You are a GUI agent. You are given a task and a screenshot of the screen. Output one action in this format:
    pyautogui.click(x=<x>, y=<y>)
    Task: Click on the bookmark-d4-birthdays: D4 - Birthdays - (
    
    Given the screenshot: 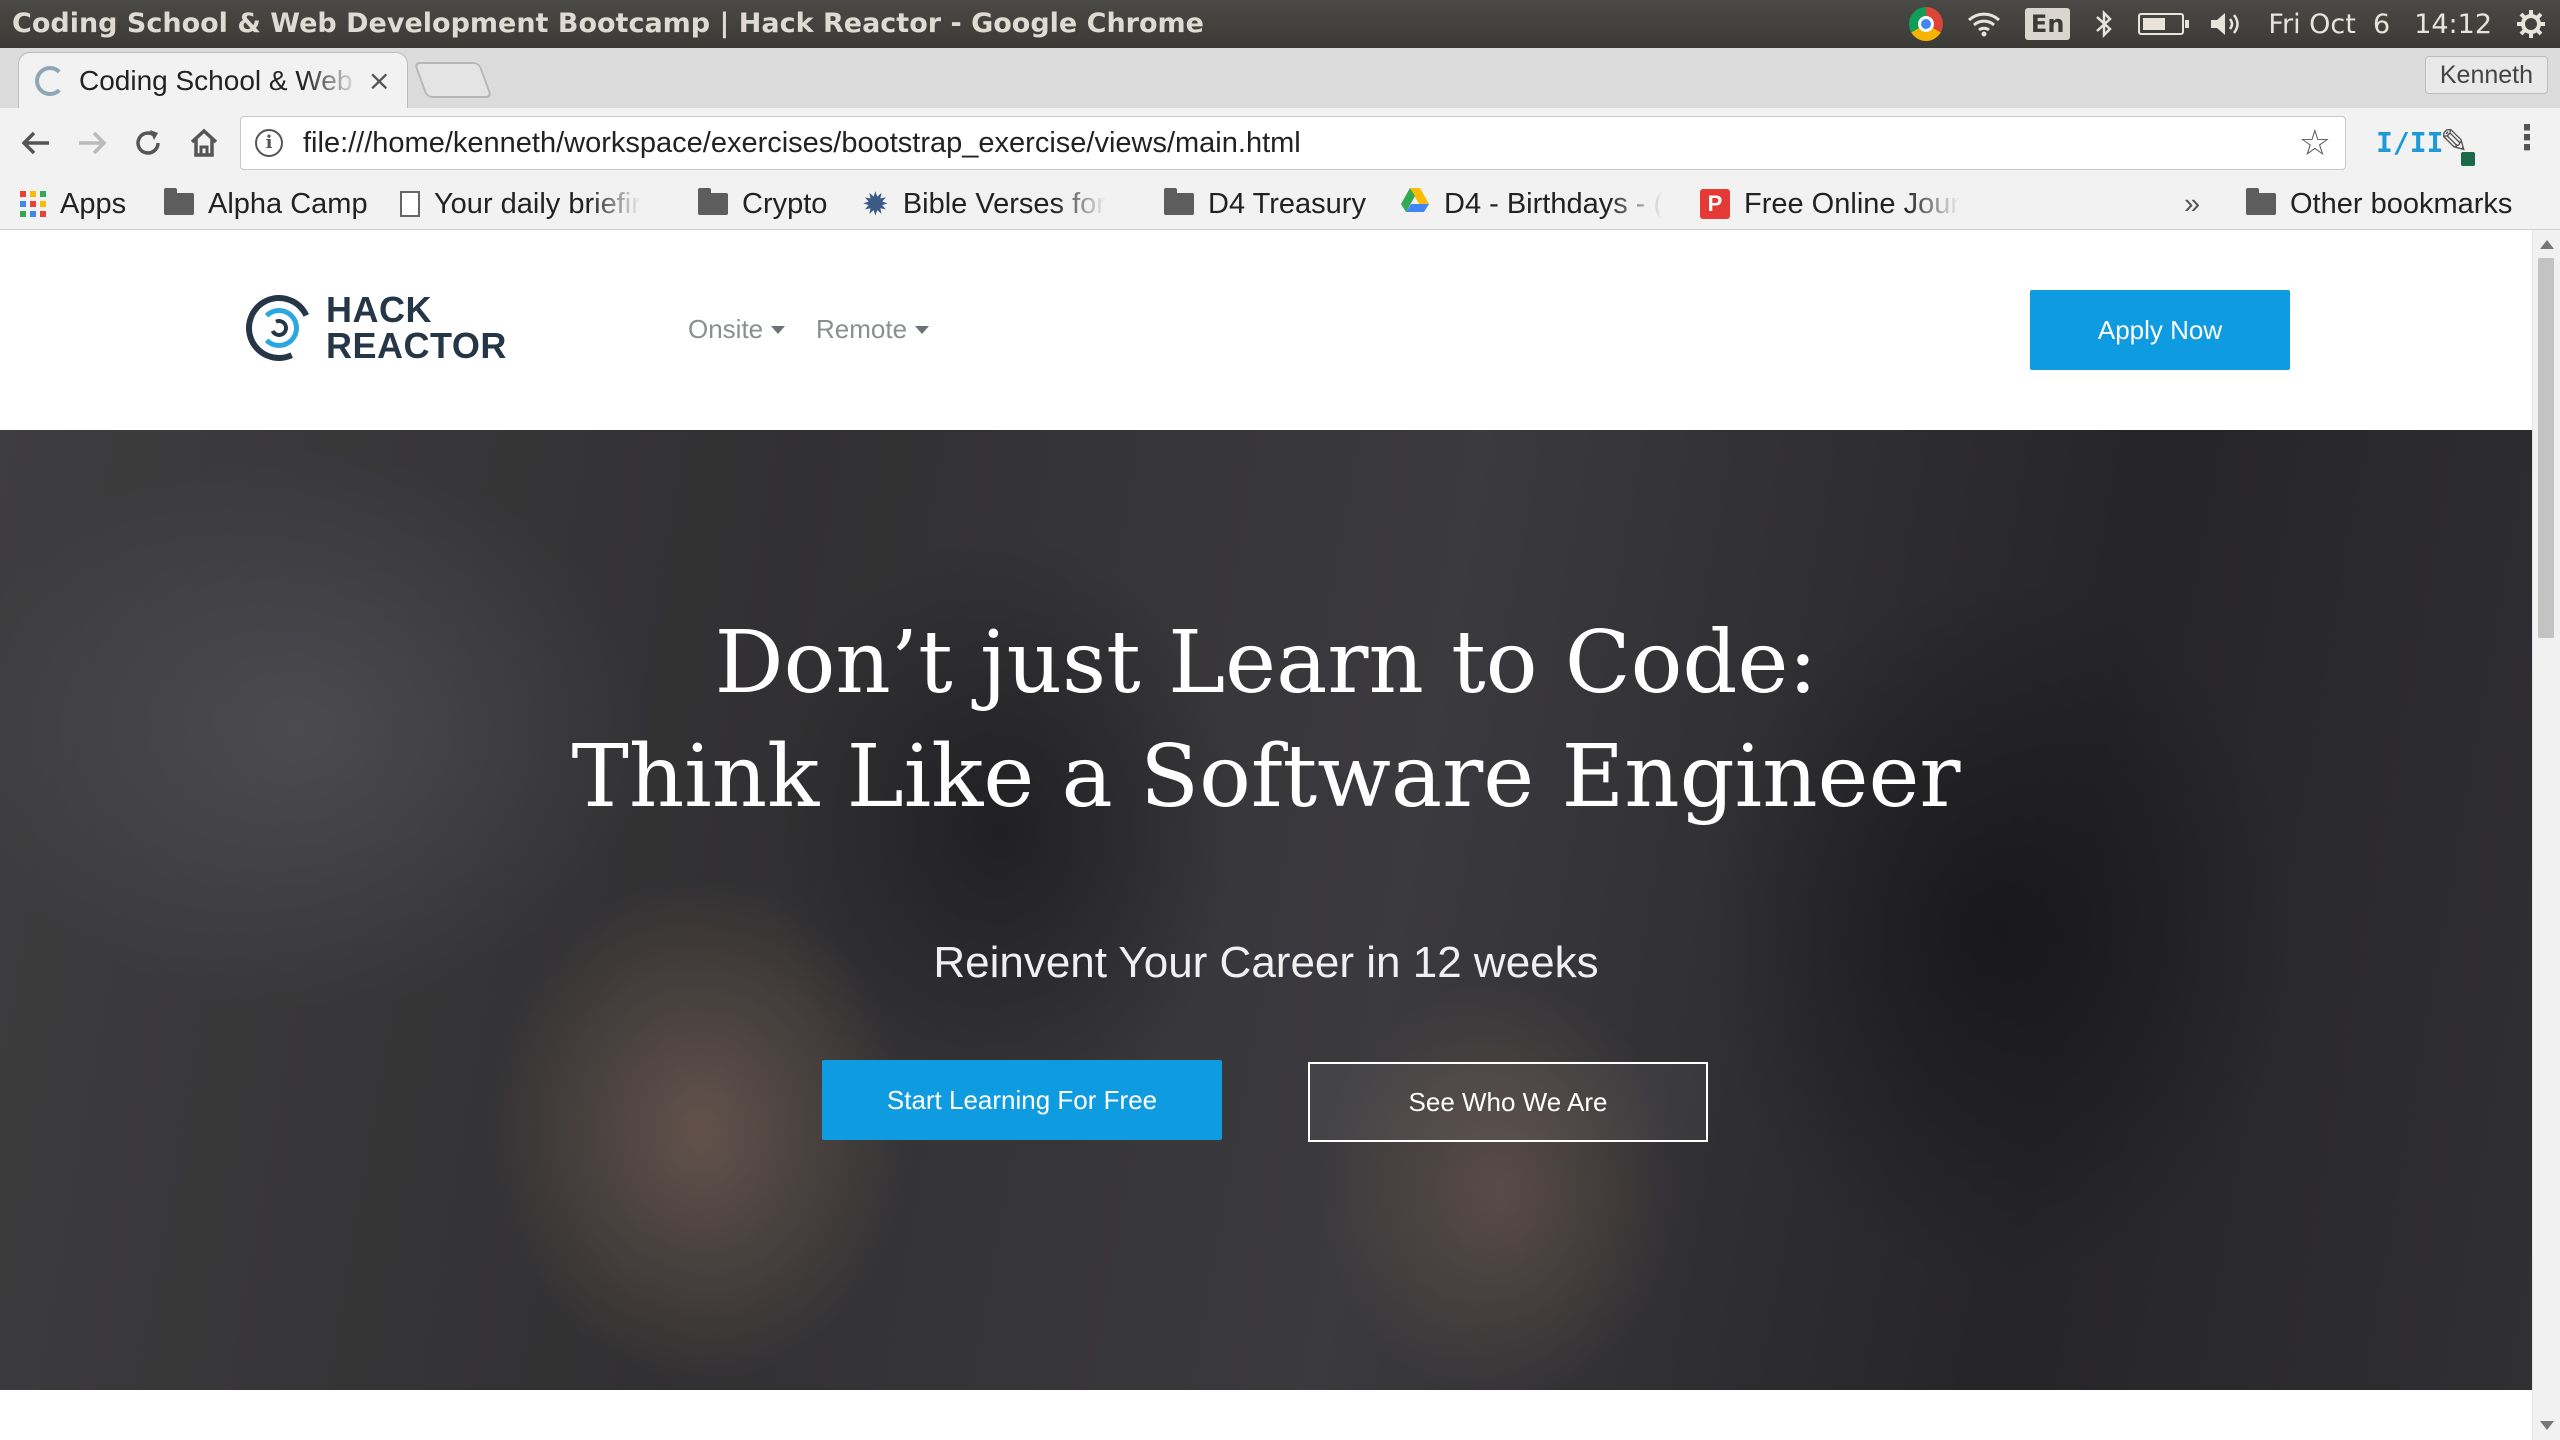 What is the action you would take?
    pyautogui.click(x=1531, y=204)
    